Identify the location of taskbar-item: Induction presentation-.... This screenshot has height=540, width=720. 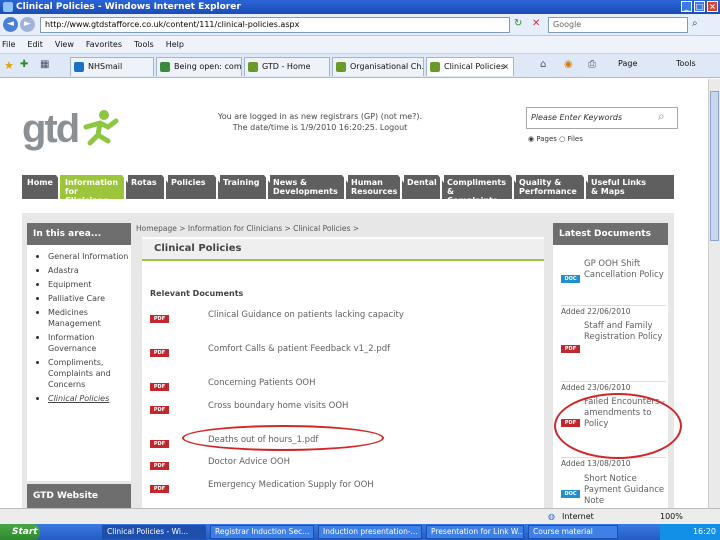
(370, 532).